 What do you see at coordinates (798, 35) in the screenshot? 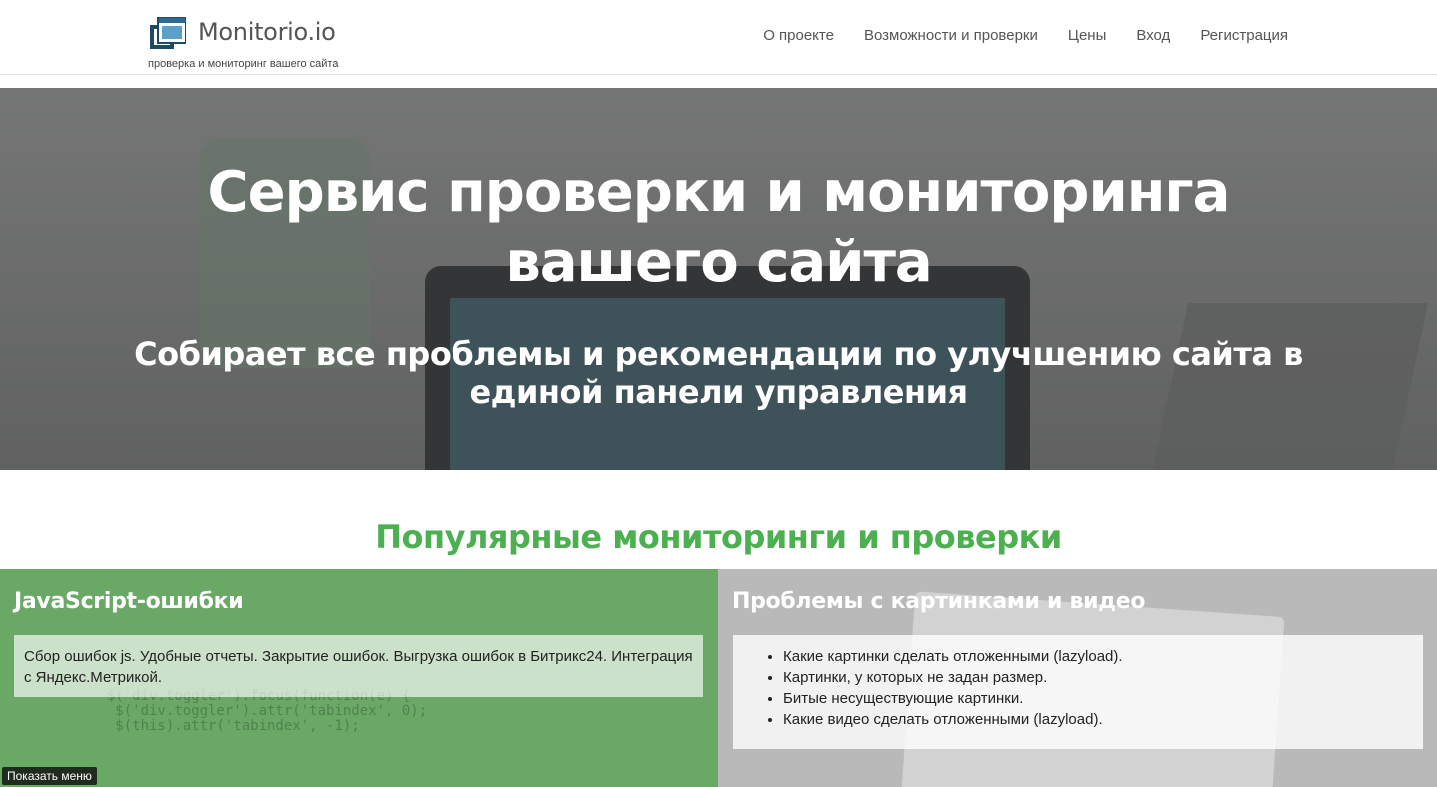
I see `nav-item-about: О проекте` at bounding box center [798, 35].